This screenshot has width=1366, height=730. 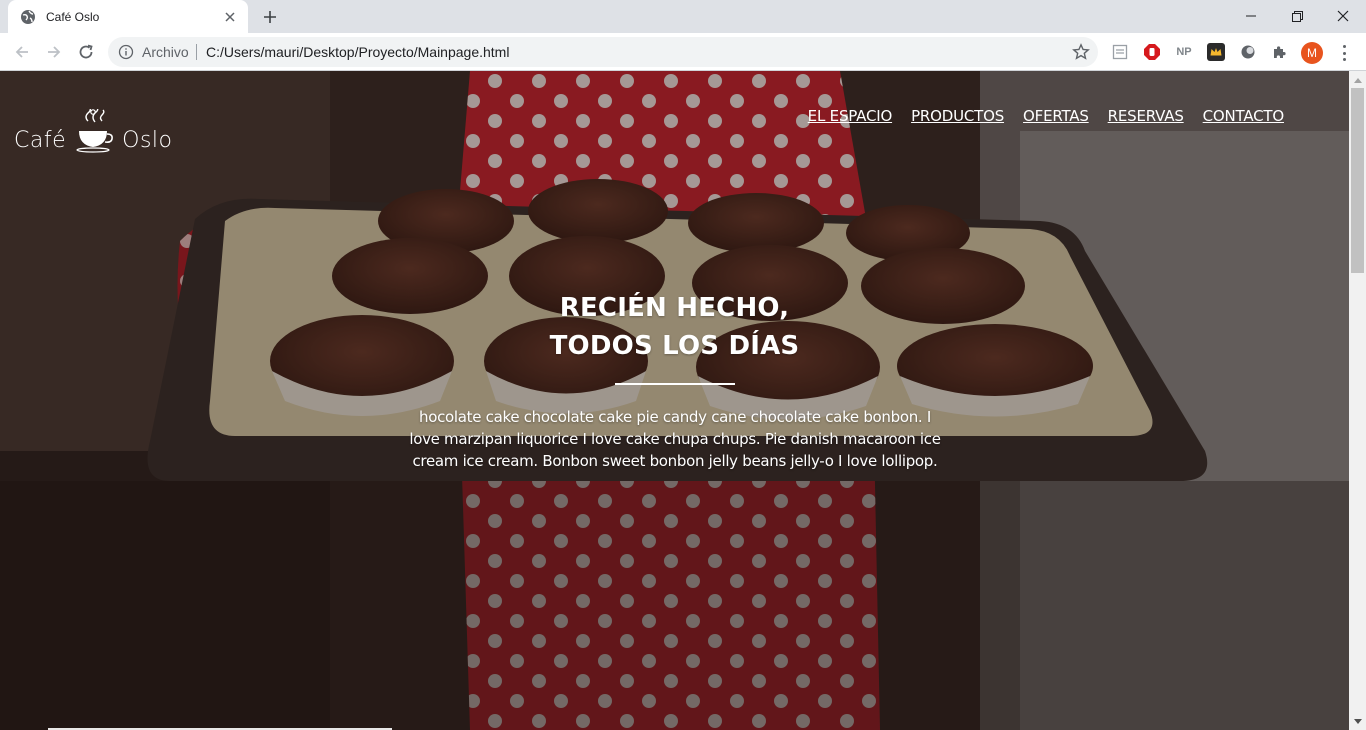 I want to click on scroll-up-arrow-icon, so click(x=1357, y=79).